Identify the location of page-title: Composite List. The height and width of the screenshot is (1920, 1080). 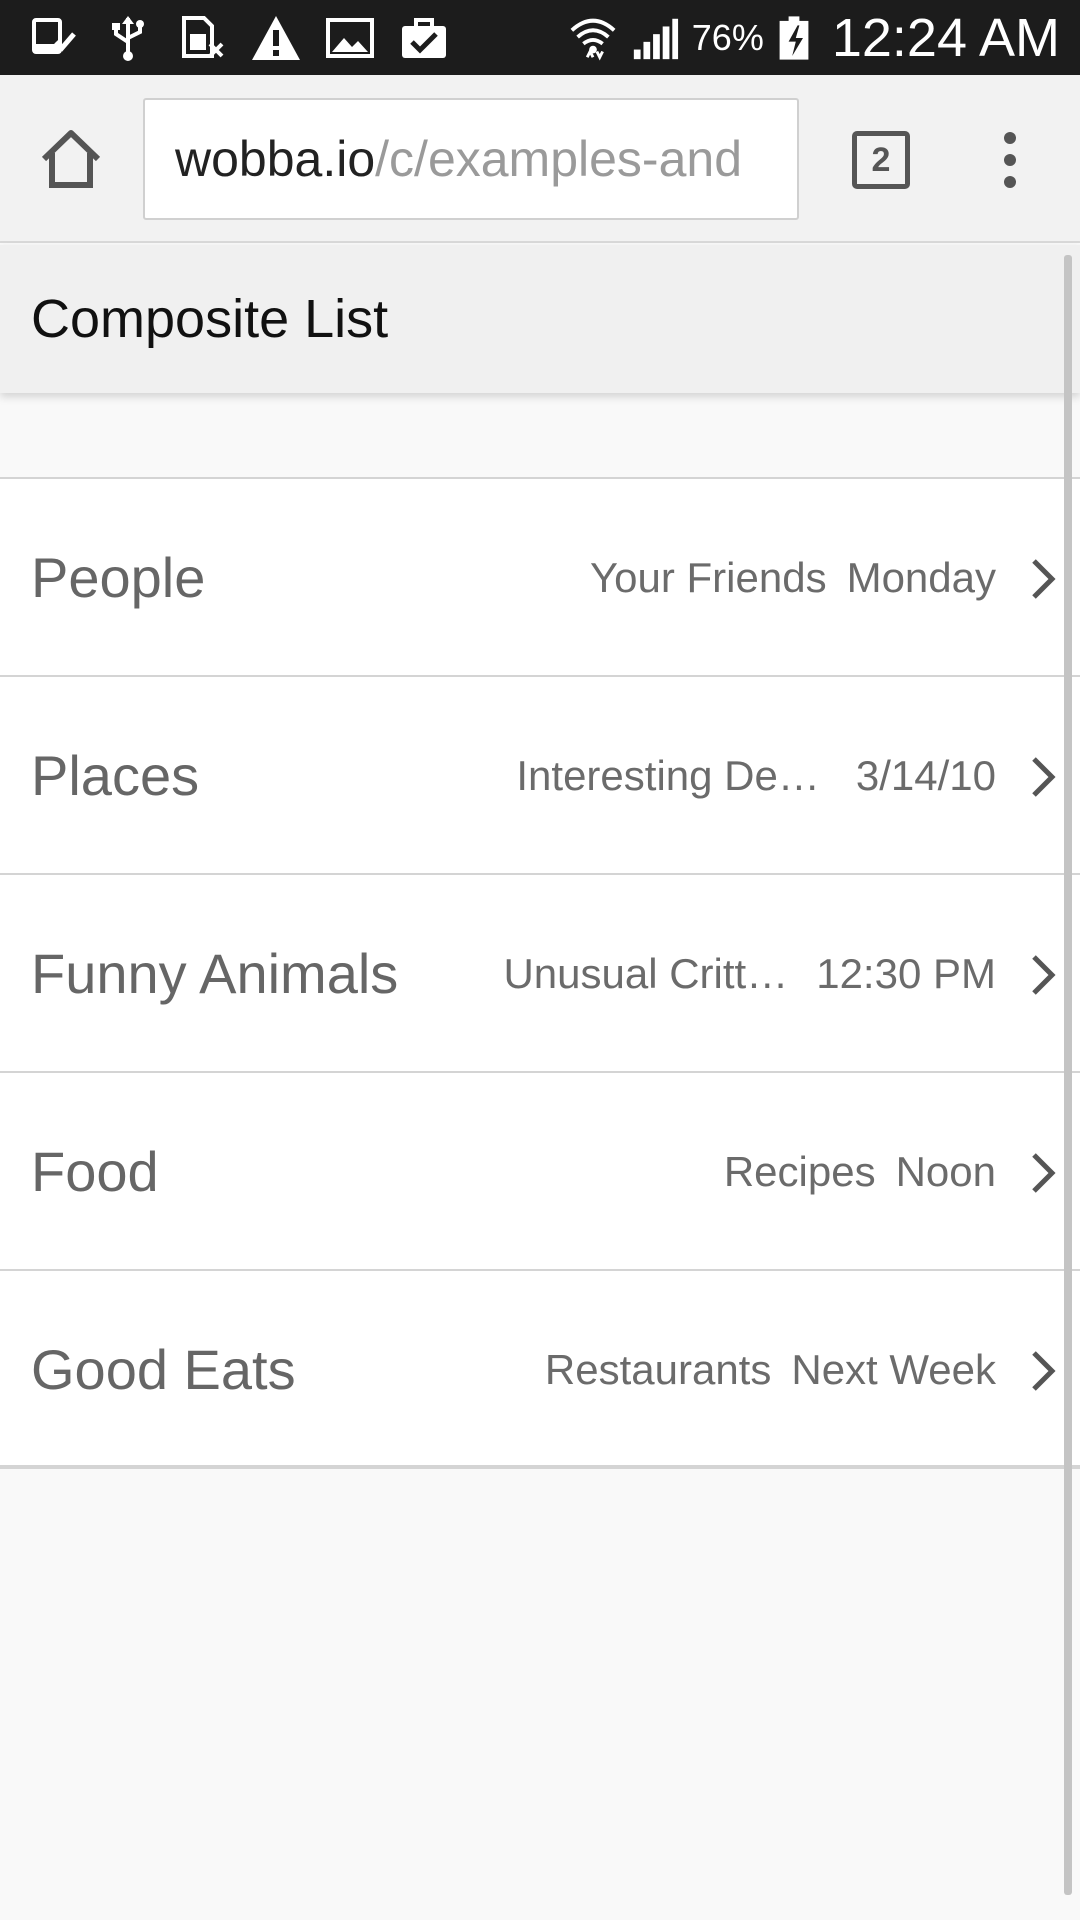
(210, 319).